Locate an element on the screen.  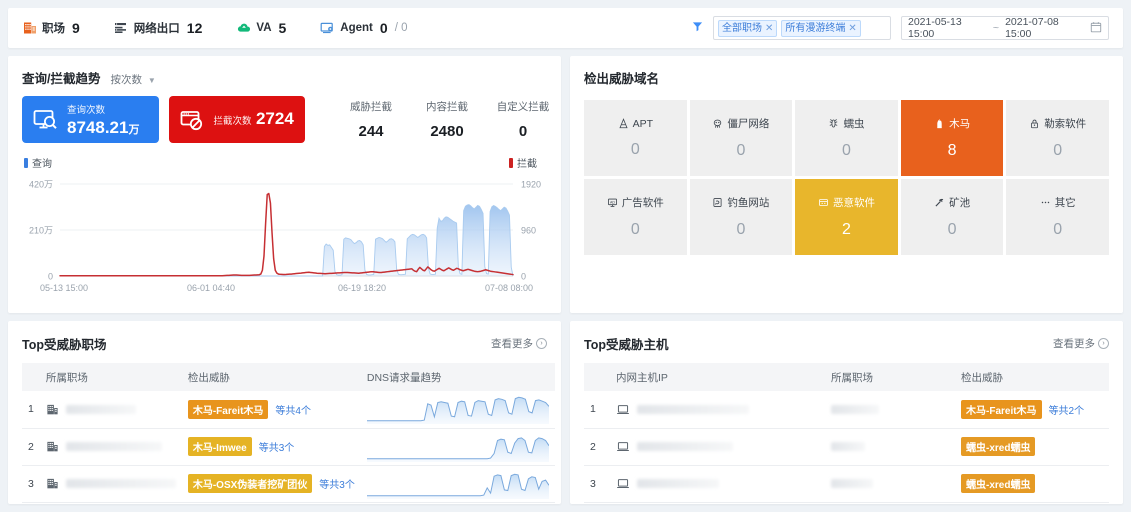
threat-cell-header: 勒索软件 is located at coordinates (1057, 123).